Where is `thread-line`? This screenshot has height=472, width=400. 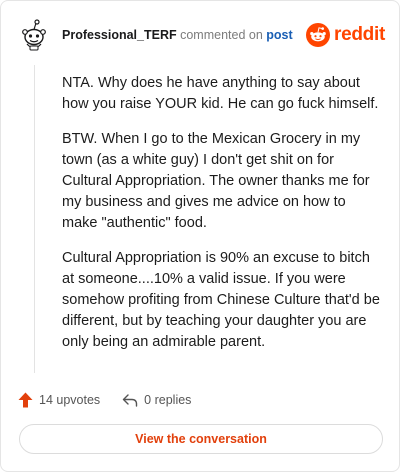 thread-line is located at coordinates (34, 219).